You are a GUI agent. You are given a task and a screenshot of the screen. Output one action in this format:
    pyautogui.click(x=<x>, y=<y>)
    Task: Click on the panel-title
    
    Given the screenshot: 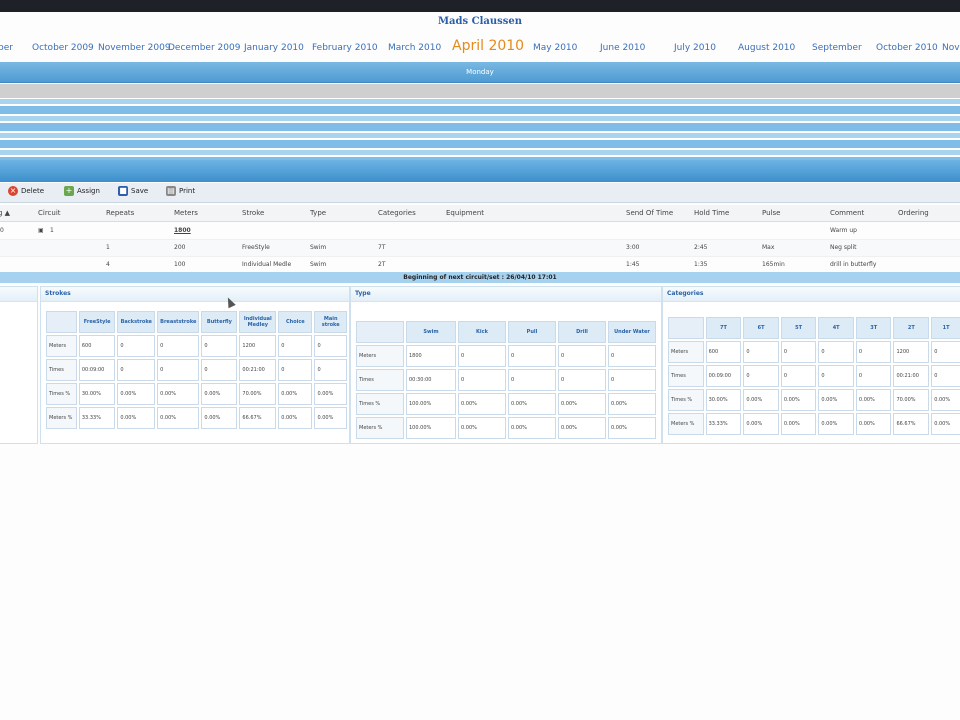 What is the action you would take?
    pyautogui.click(x=18, y=294)
    